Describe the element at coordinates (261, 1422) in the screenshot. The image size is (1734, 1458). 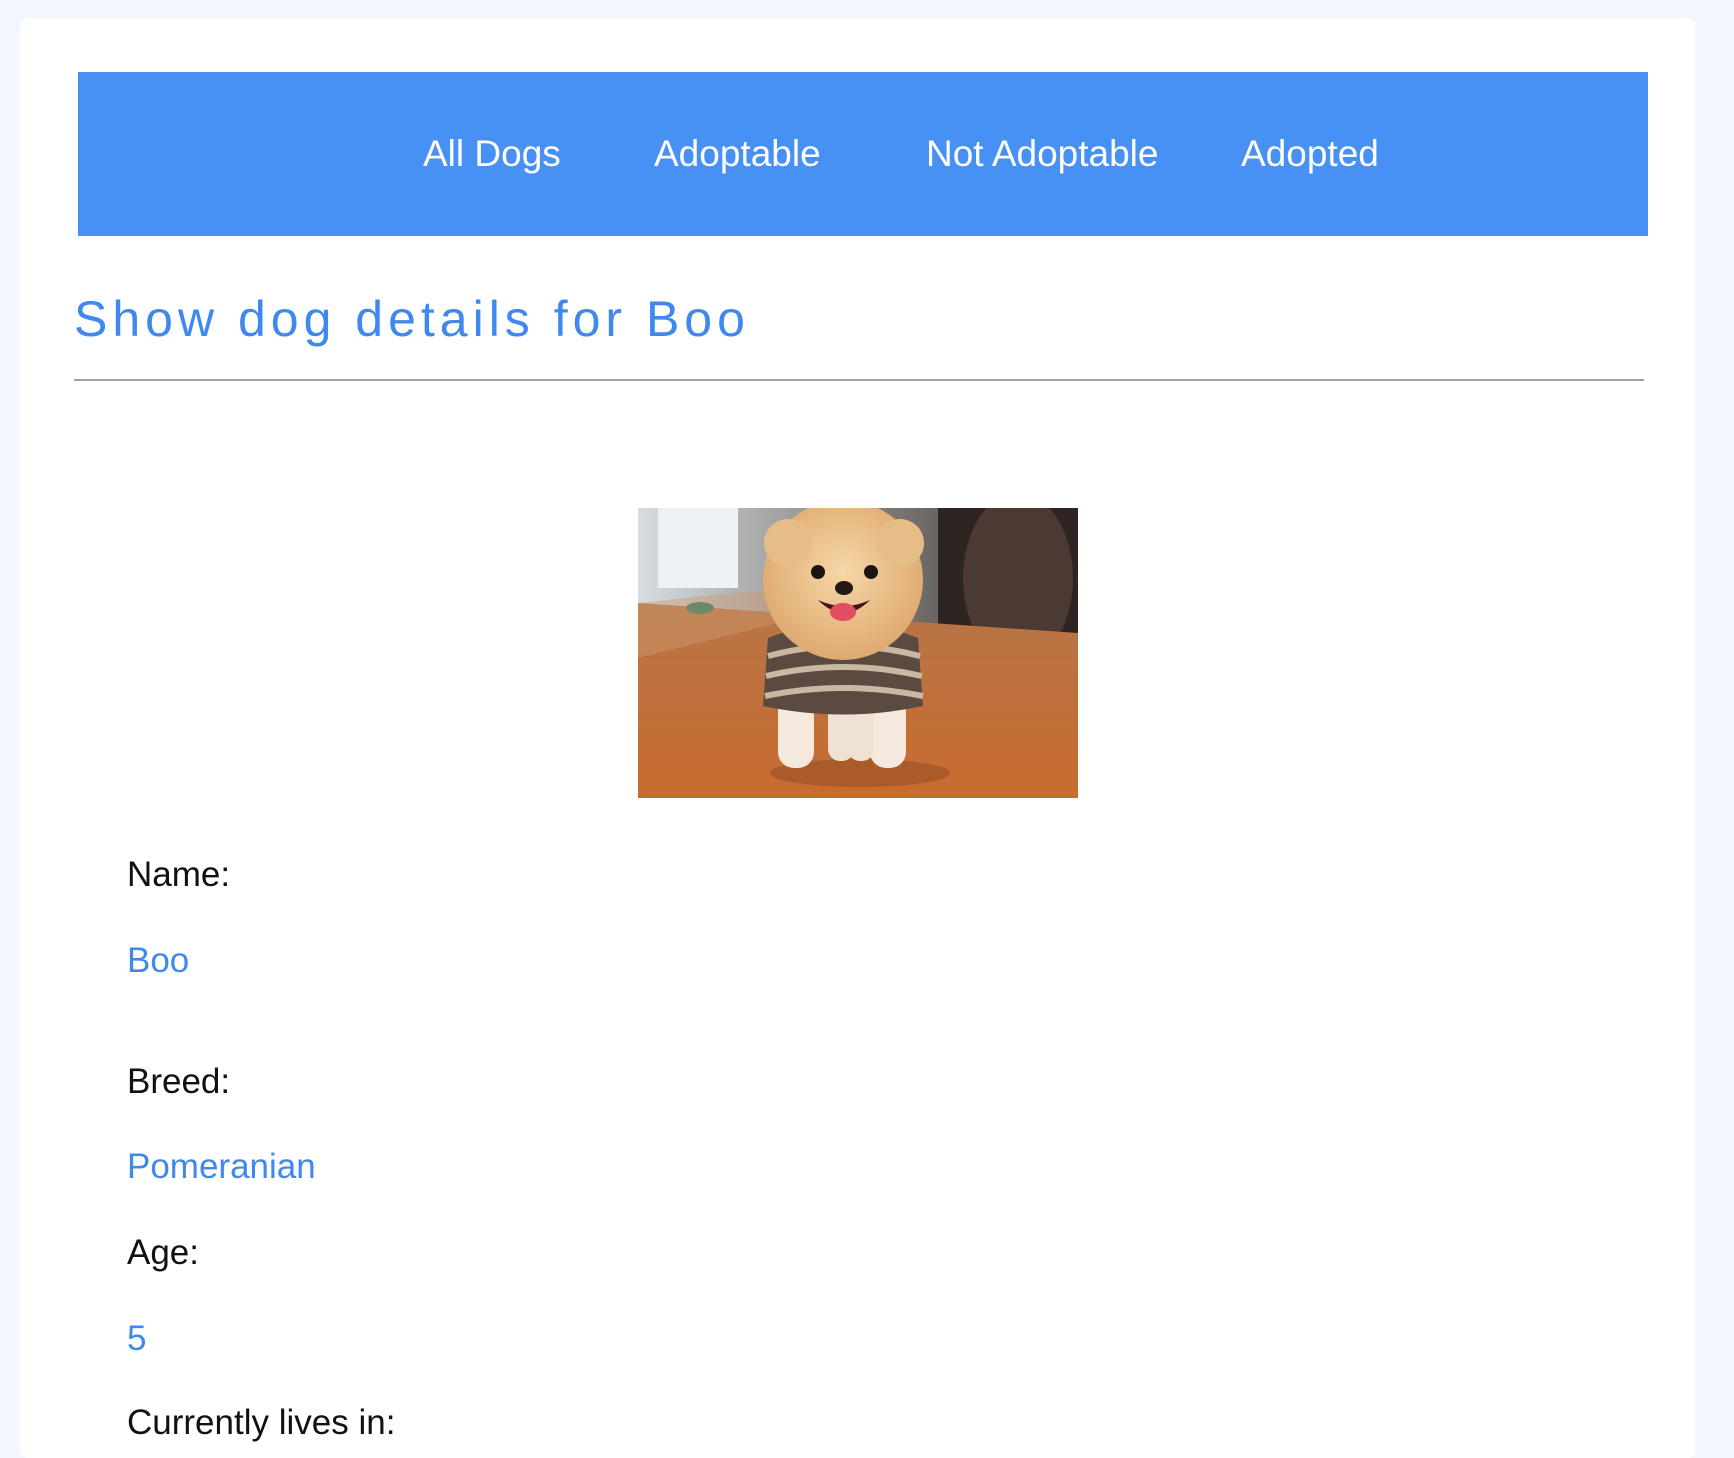
I see `location-label: Currently lives in:` at that location.